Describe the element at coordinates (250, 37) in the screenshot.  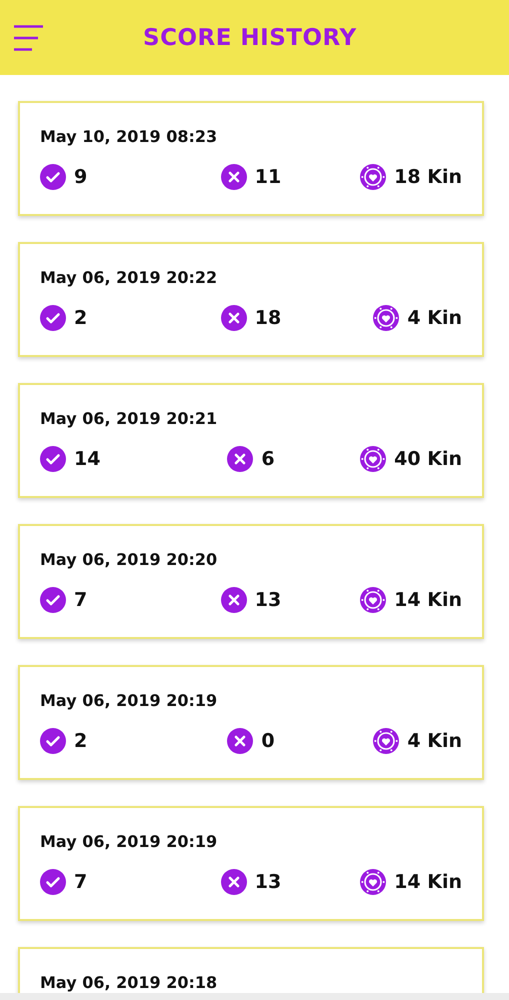
I see `page-title: SCORE HISTORY` at that location.